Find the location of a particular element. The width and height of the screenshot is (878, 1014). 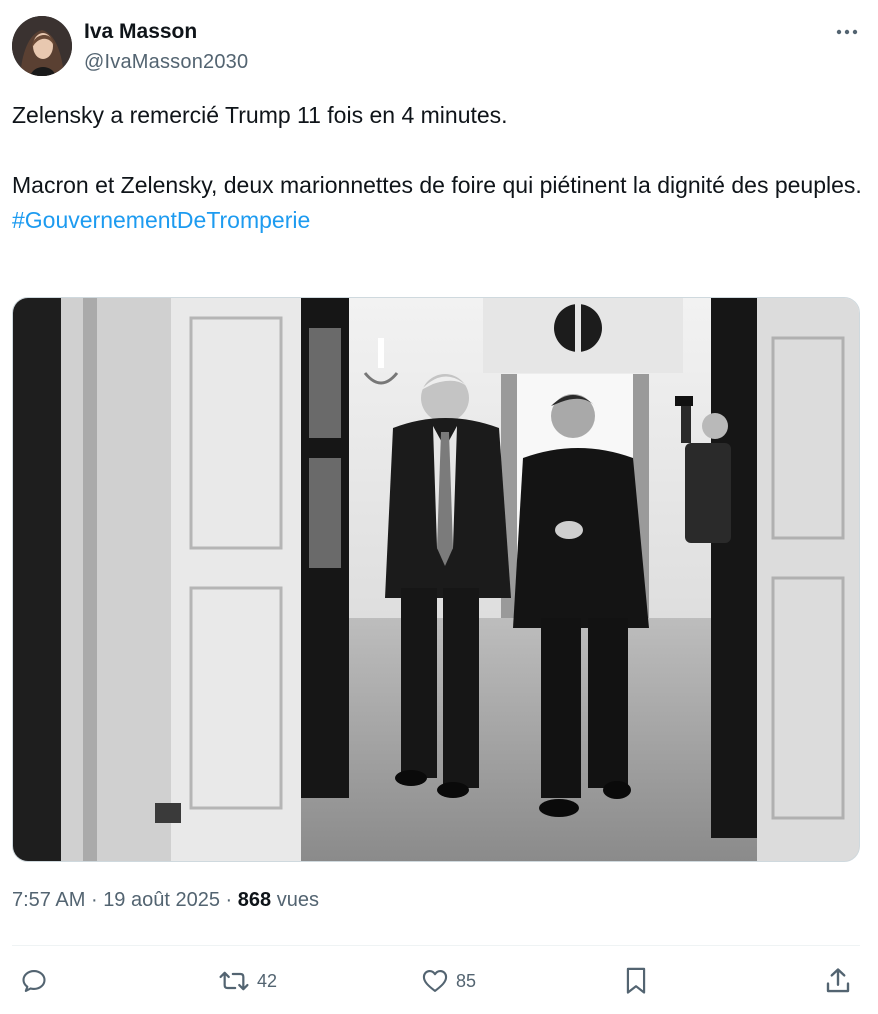

like-button: 85 is located at coordinates (448, 981).